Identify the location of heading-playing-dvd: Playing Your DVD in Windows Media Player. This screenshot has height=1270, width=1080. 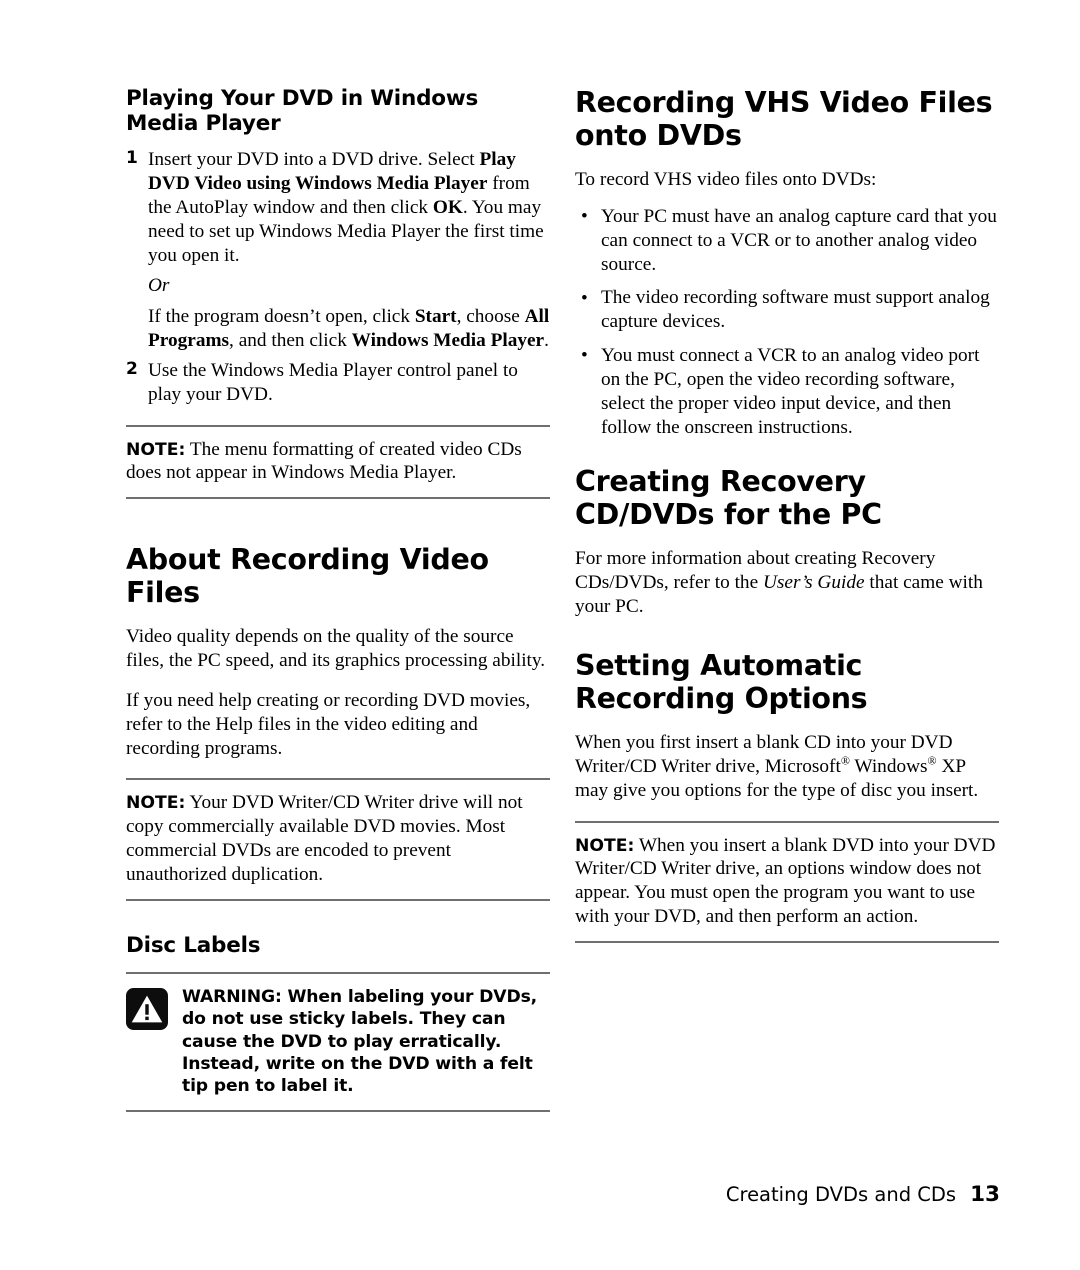
(302, 111).